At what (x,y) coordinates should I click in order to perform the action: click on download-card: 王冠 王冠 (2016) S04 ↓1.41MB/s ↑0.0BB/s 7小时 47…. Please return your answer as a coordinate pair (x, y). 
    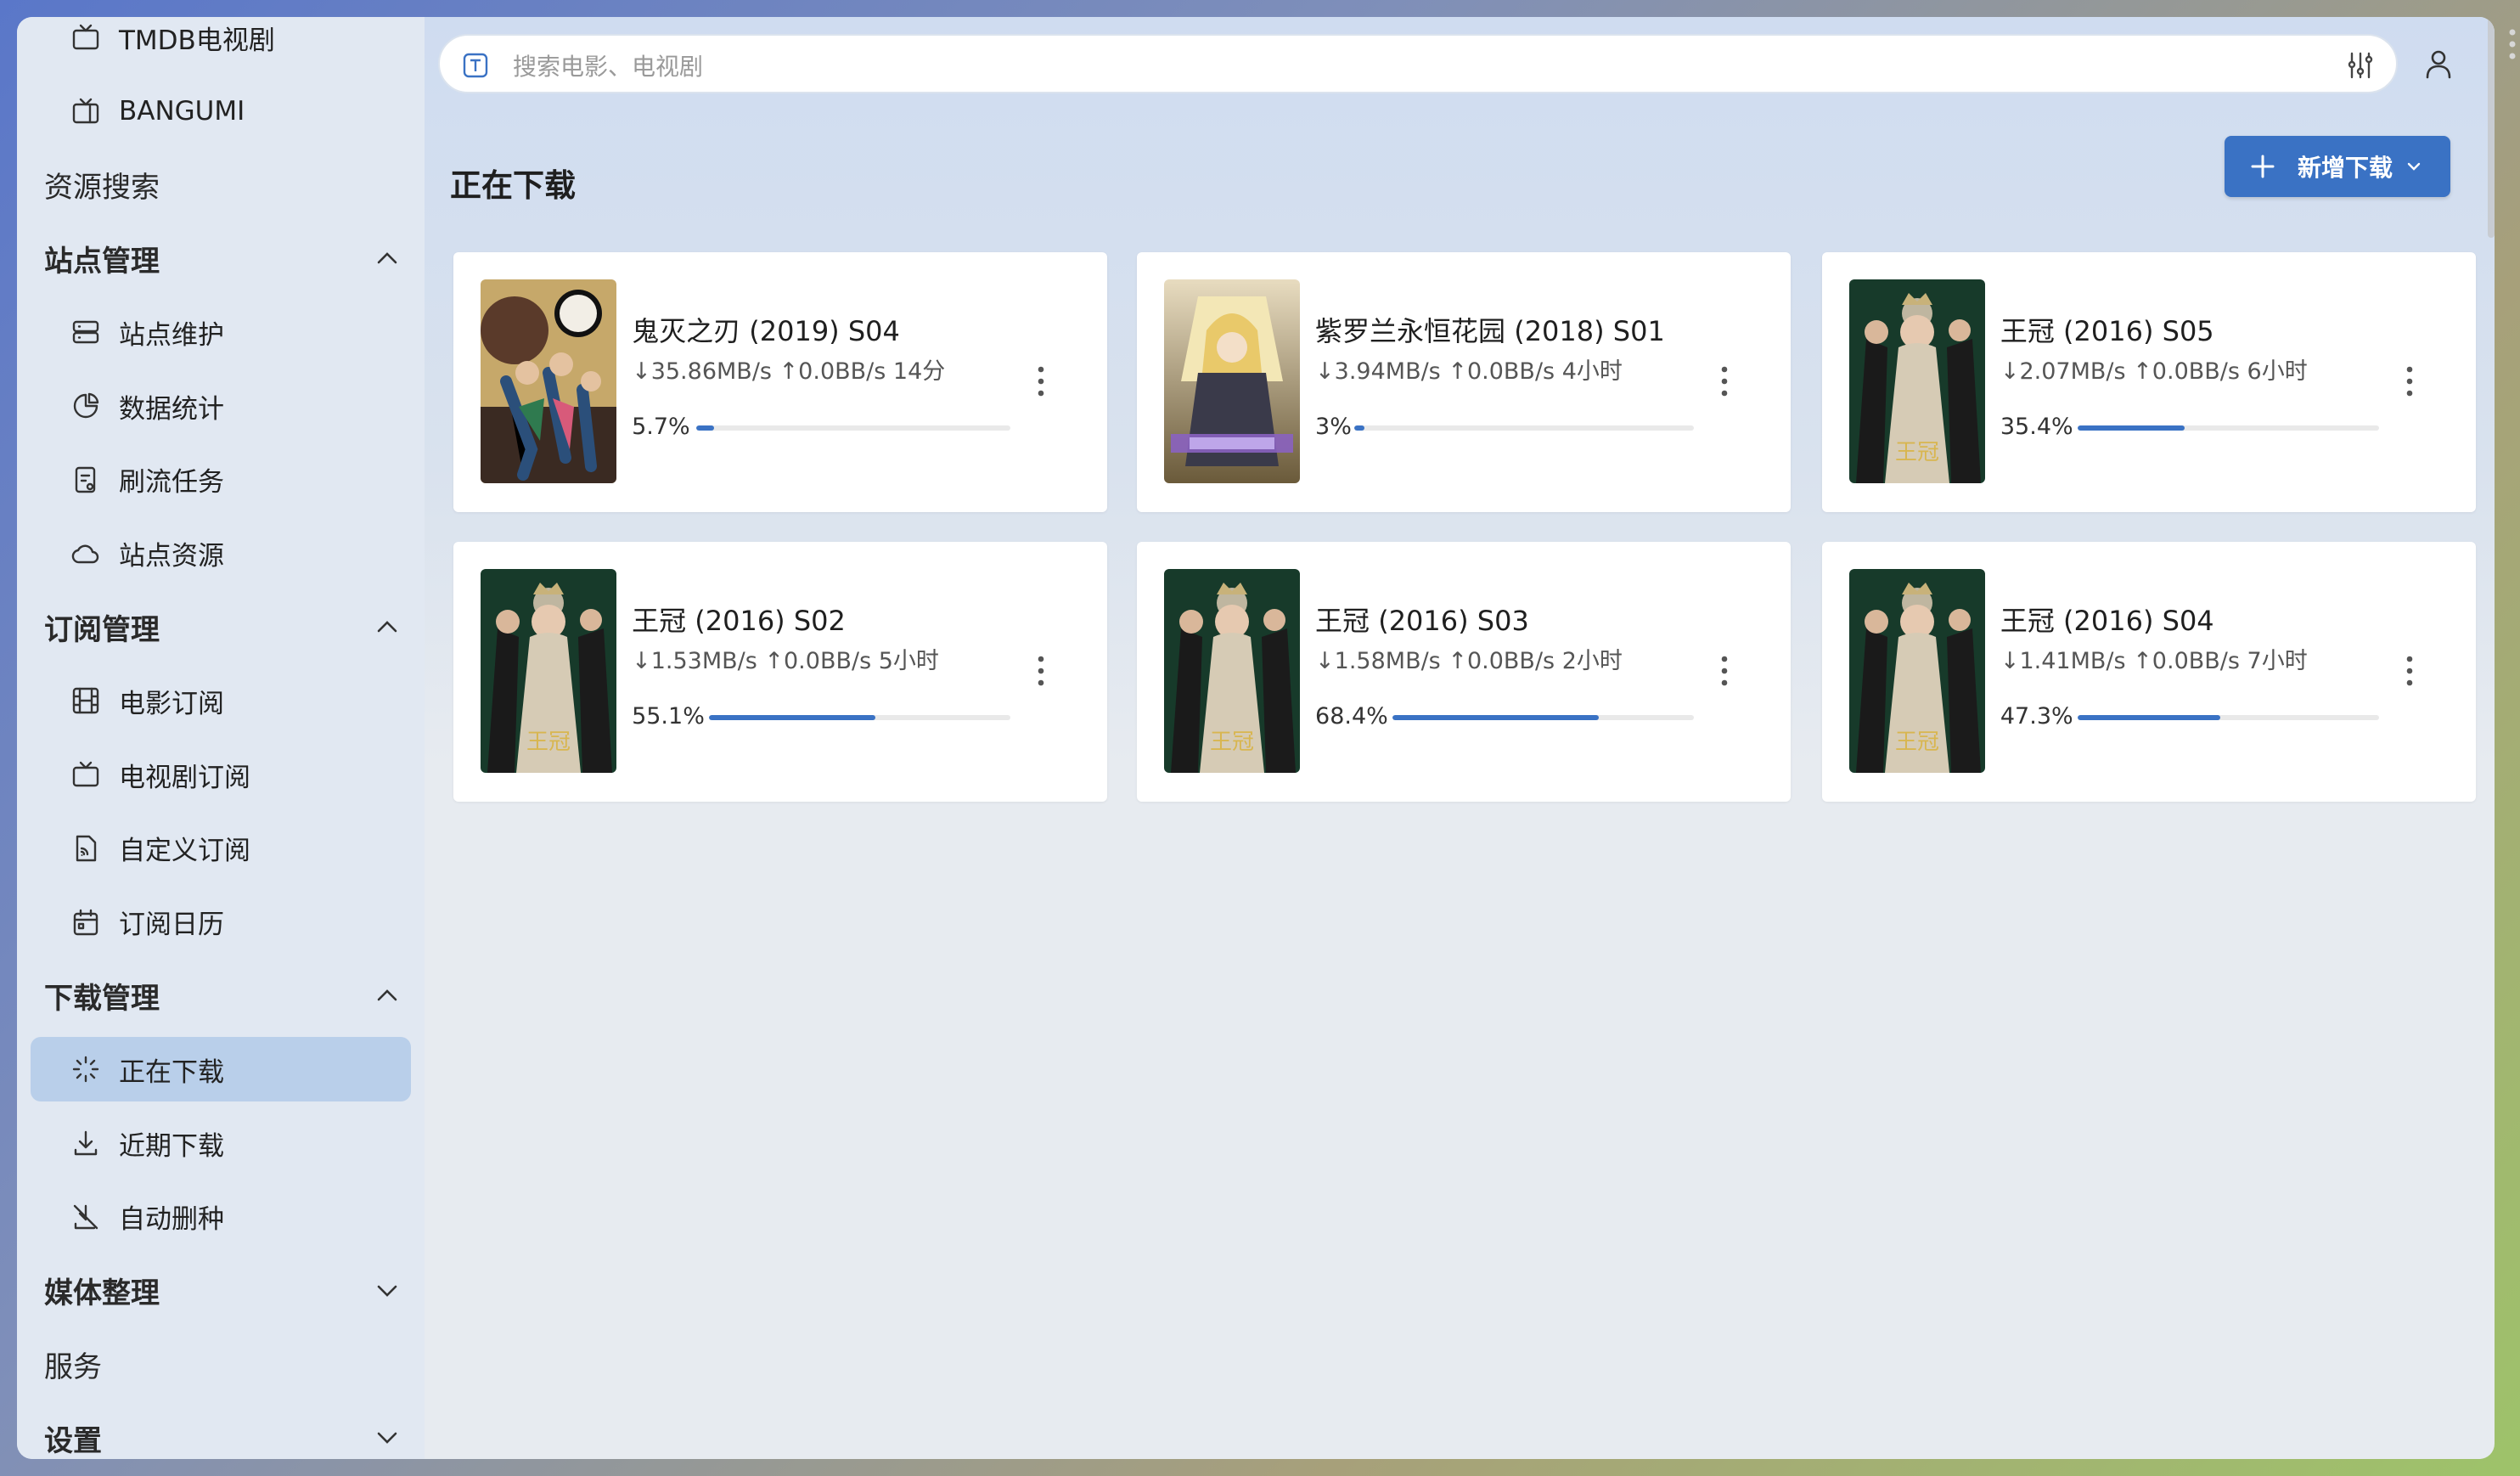
    Looking at the image, I should click on (2149, 671).